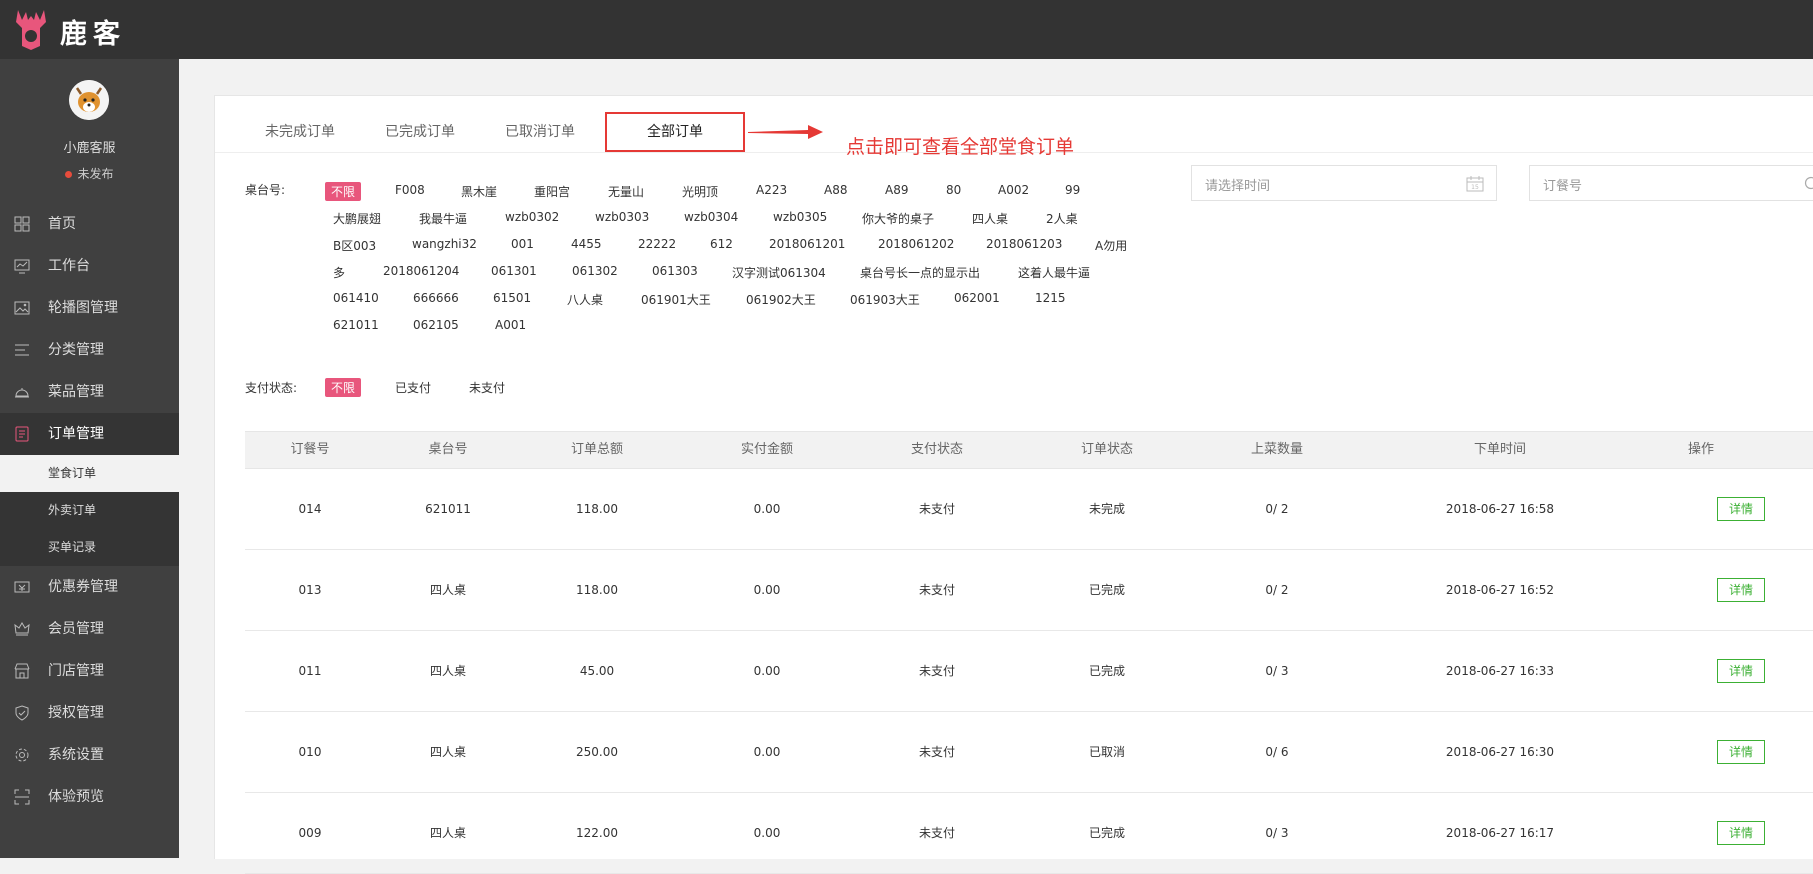 The height and width of the screenshot is (874, 1813). What do you see at coordinates (356, 325) in the screenshot?
I see `table-option: 621011` at bounding box center [356, 325].